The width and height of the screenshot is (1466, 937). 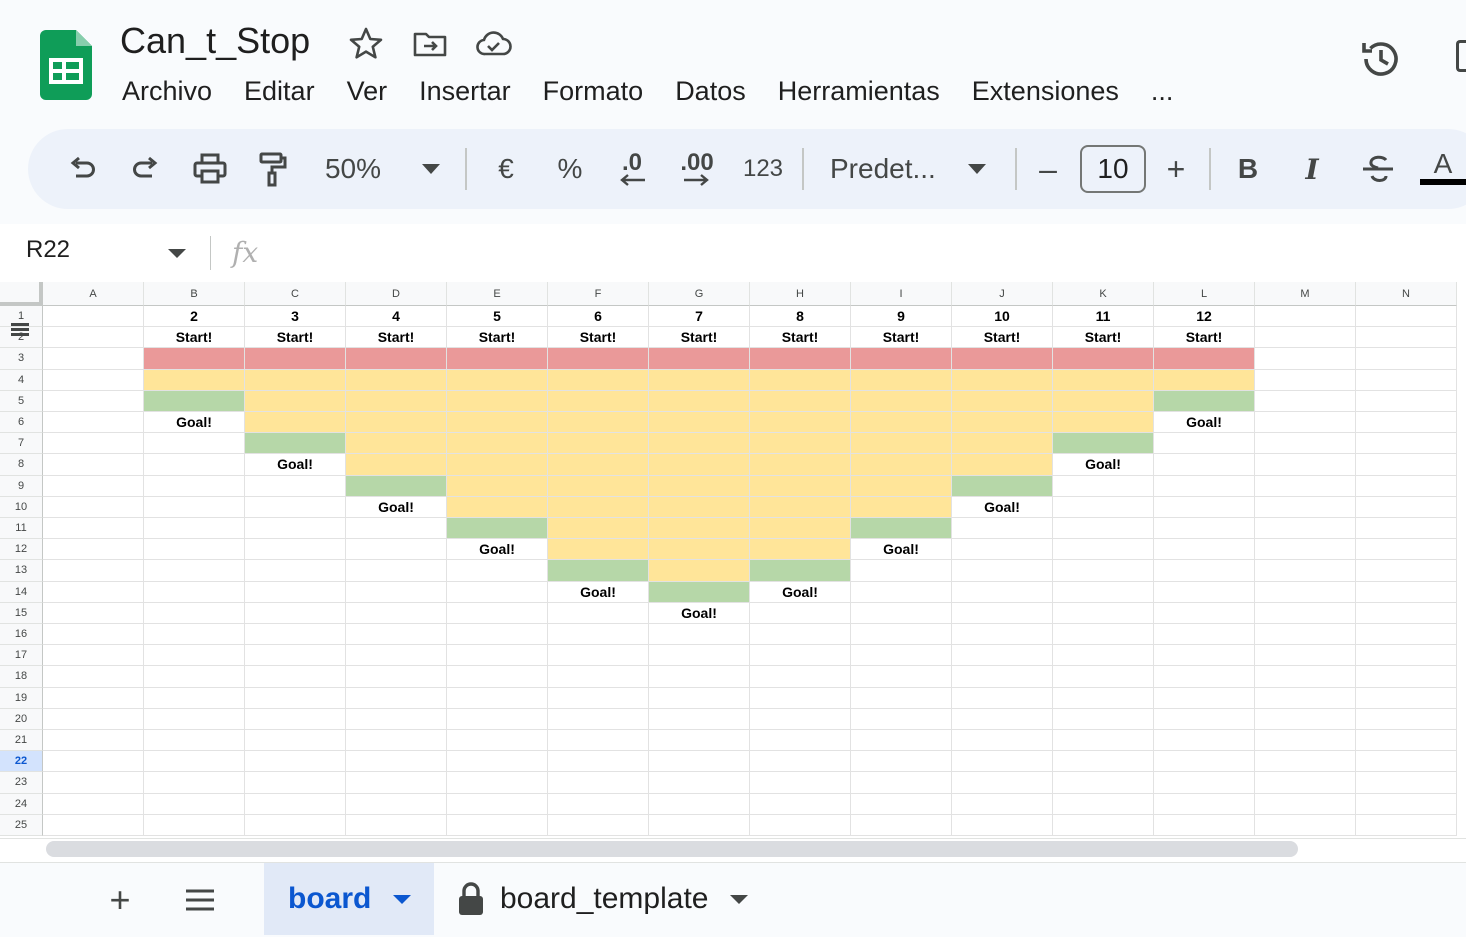 What do you see at coordinates (21, 613) in the screenshot?
I see `row-header-15: 15` at bounding box center [21, 613].